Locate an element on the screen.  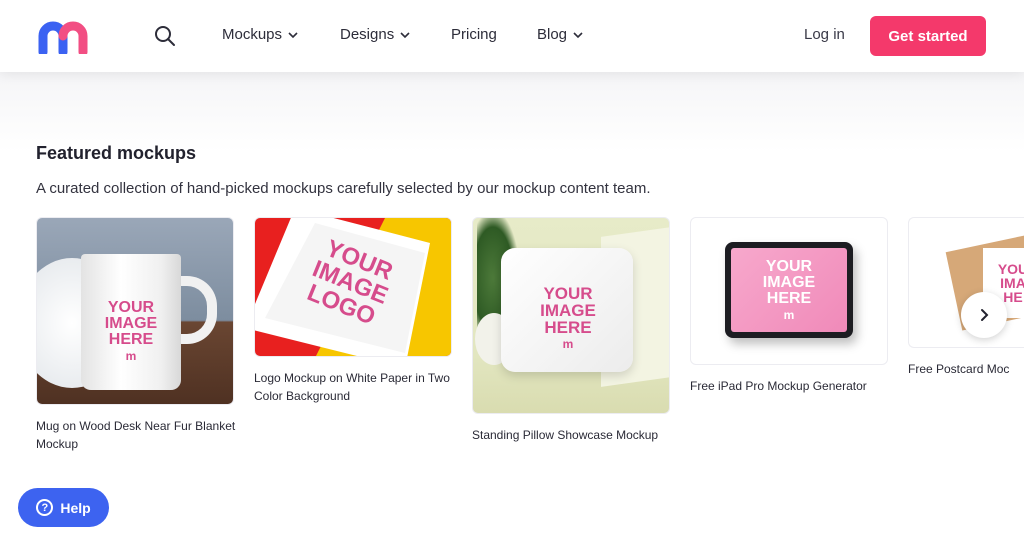
logo-m-icon is located at coordinates (68, 37).